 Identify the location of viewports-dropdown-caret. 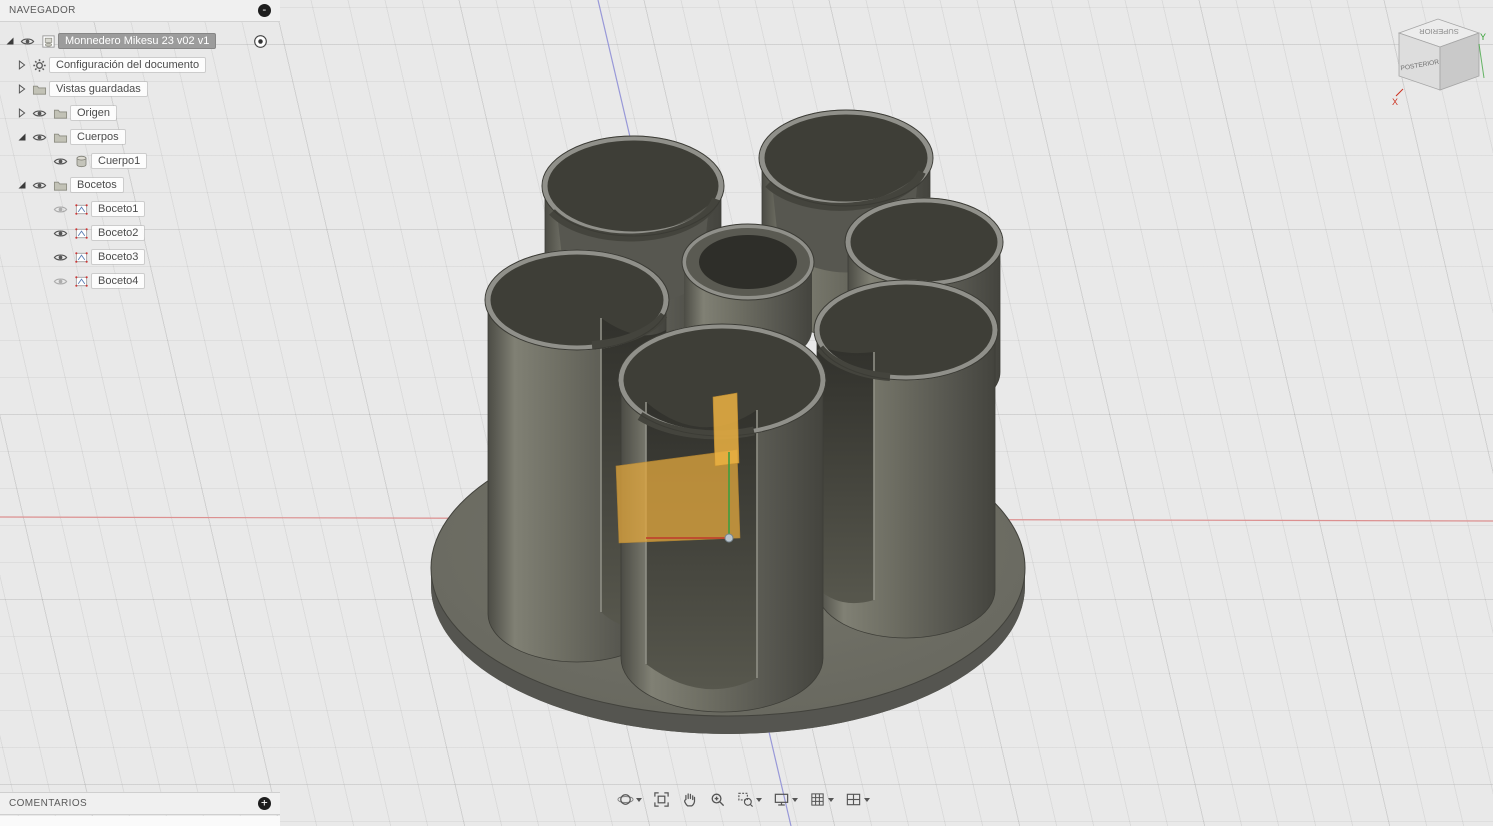
(867, 799).